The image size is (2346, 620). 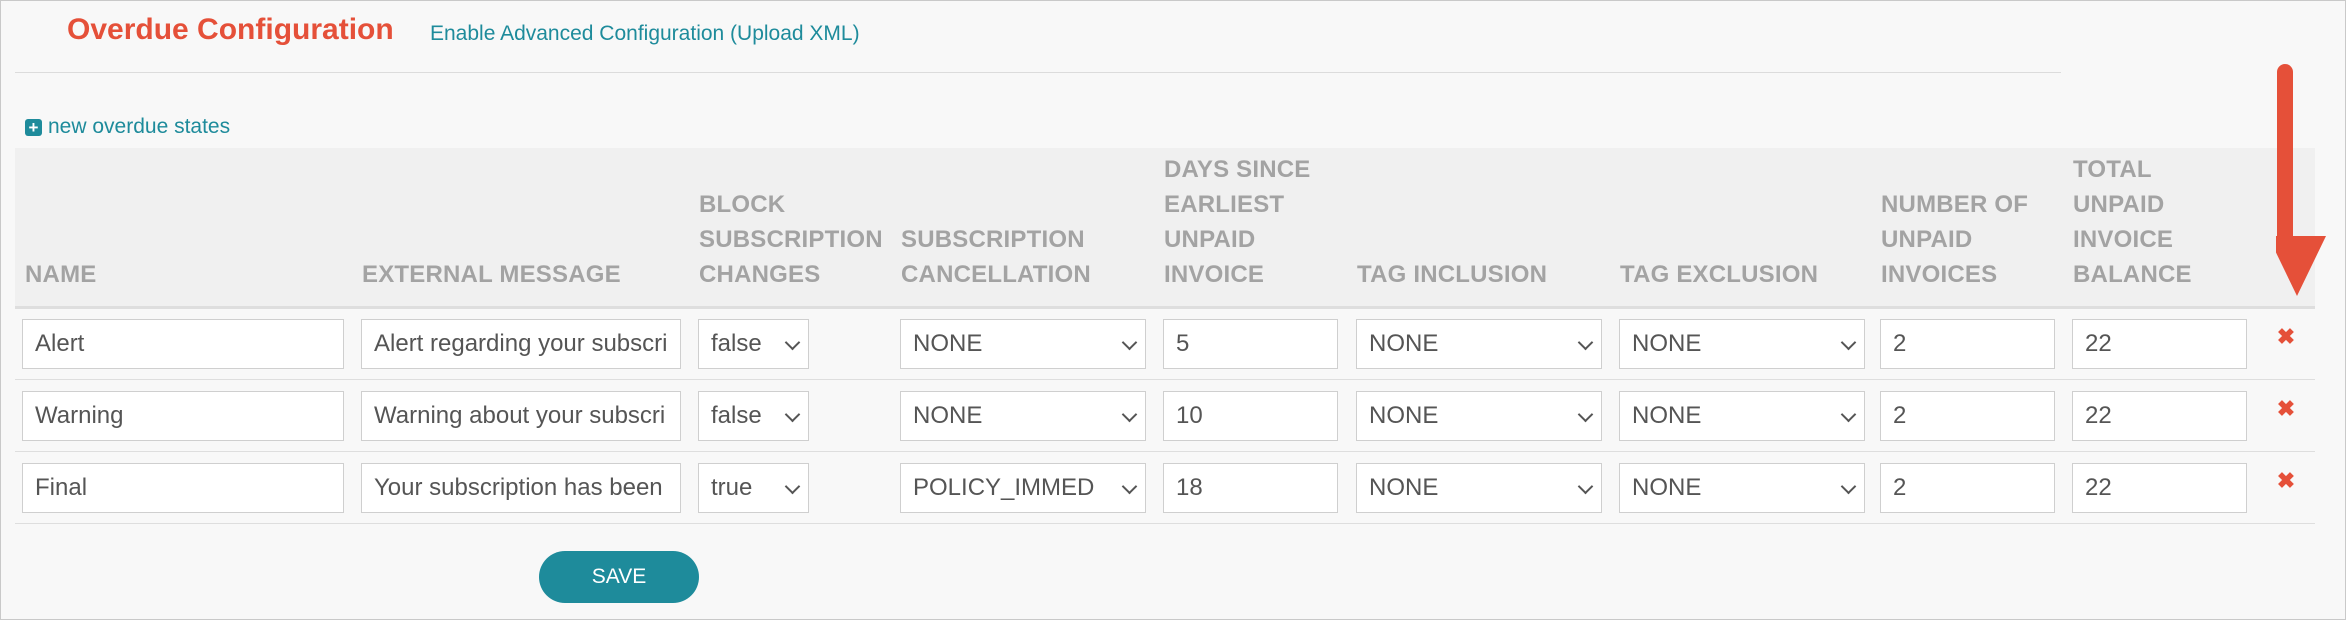 What do you see at coordinates (791, 239) in the screenshot?
I see `col-block-changes: BLOCK SUBSCRIPTION CHANGES` at bounding box center [791, 239].